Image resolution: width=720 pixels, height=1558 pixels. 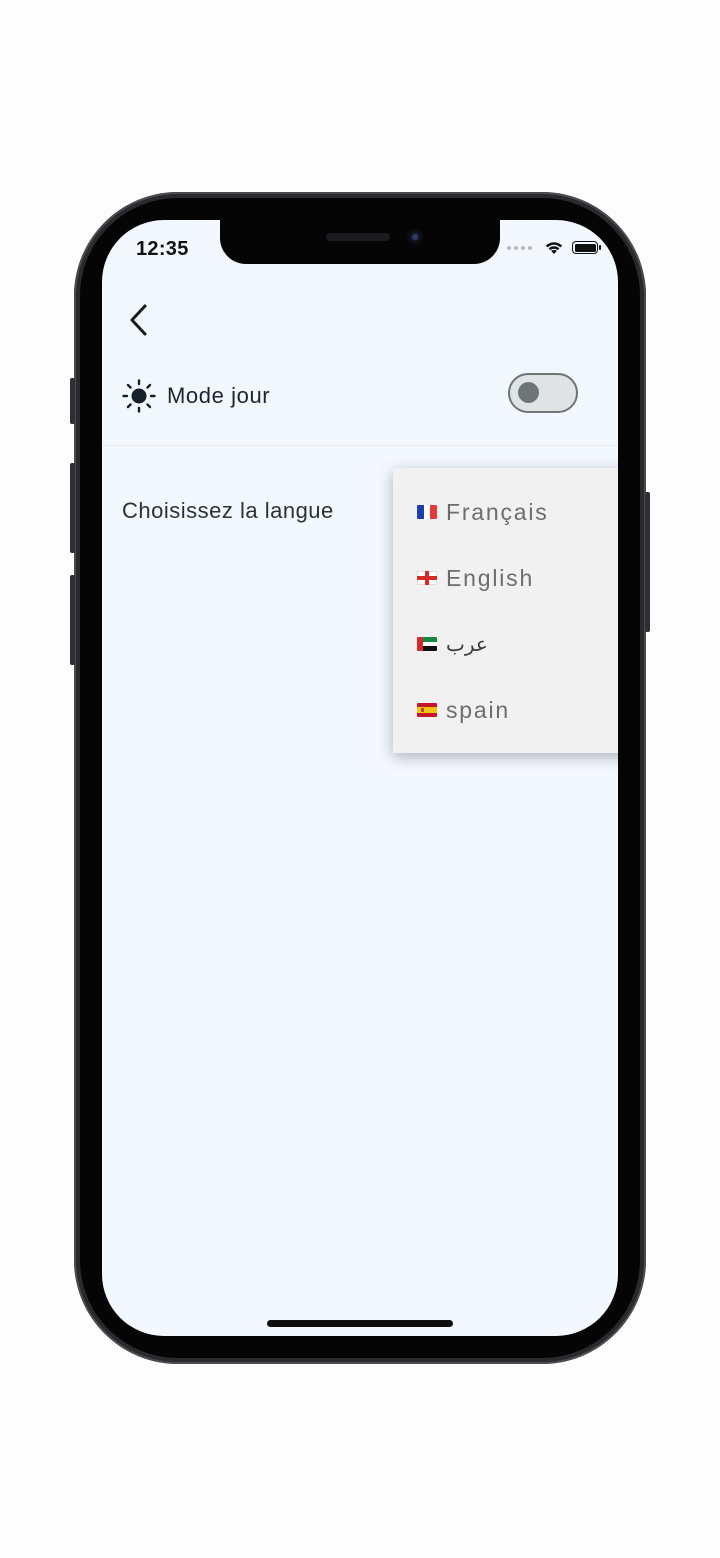 I want to click on front-camera, so click(x=415, y=237).